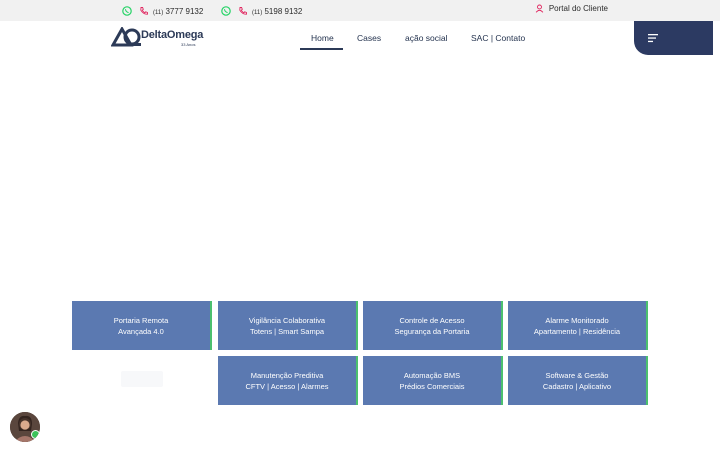 This screenshot has height=450, width=720. What do you see at coordinates (141, 320) in the screenshot?
I see `service-title: Portaria Remota` at bounding box center [141, 320].